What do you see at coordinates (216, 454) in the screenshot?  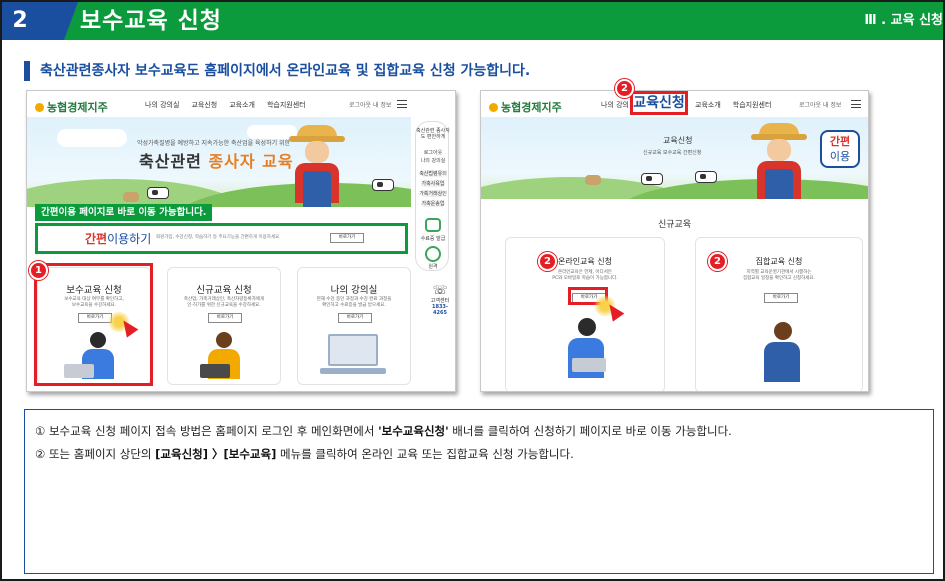 I see `note2-part-b: [교육신청] 〉[보수교육]` at bounding box center [216, 454].